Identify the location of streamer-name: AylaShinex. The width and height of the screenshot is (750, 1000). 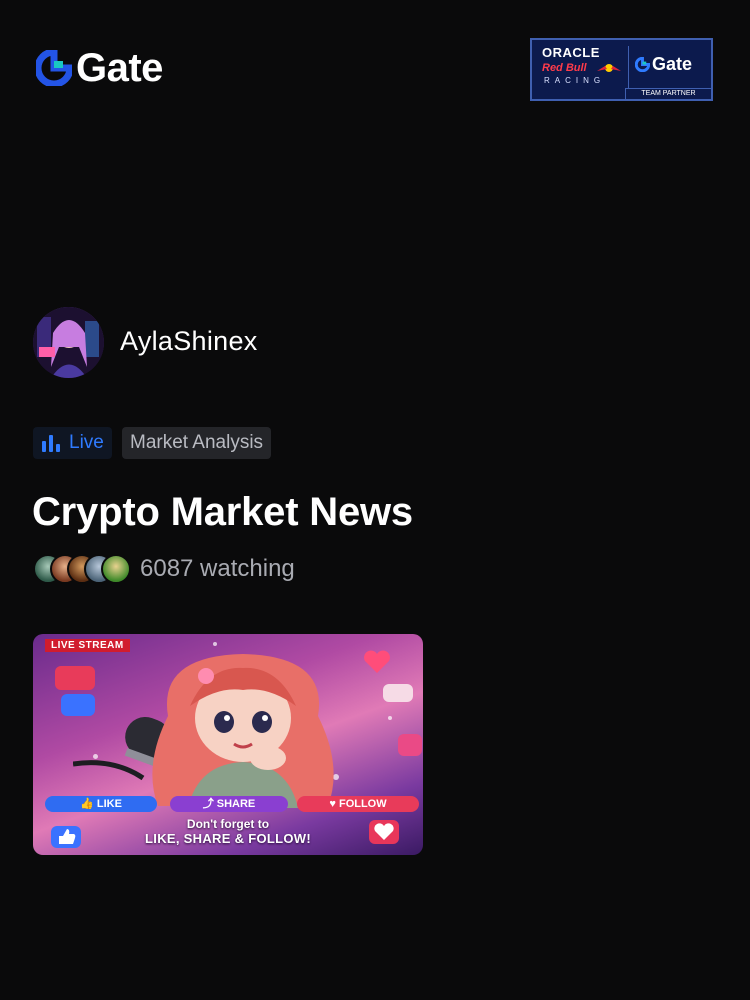
(189, 341).